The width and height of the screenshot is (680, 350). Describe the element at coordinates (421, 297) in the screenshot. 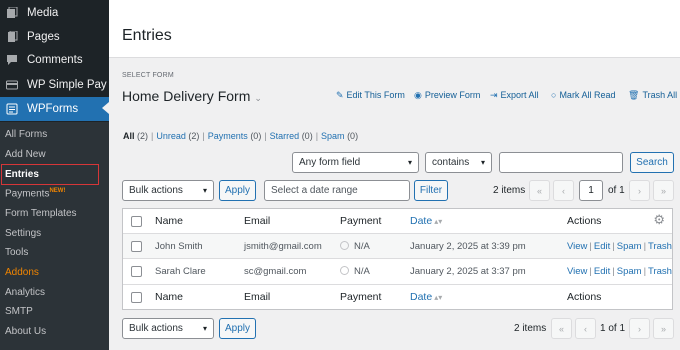

I see `footer-column-date-label: Date` at that location.